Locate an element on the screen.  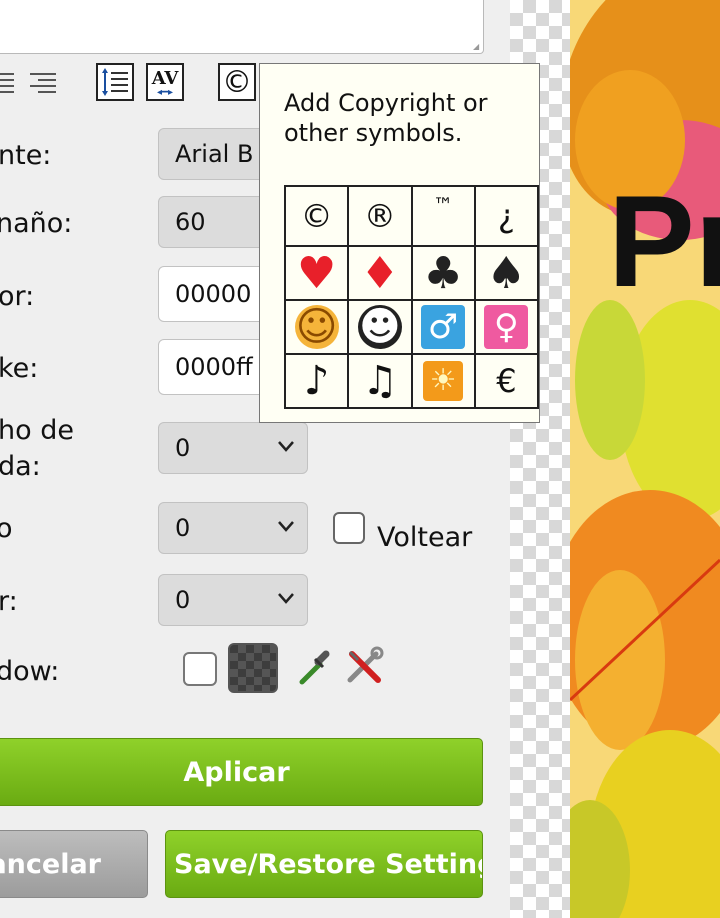
black-smiley-icon: ☻ is located at coordinates (379, 327).